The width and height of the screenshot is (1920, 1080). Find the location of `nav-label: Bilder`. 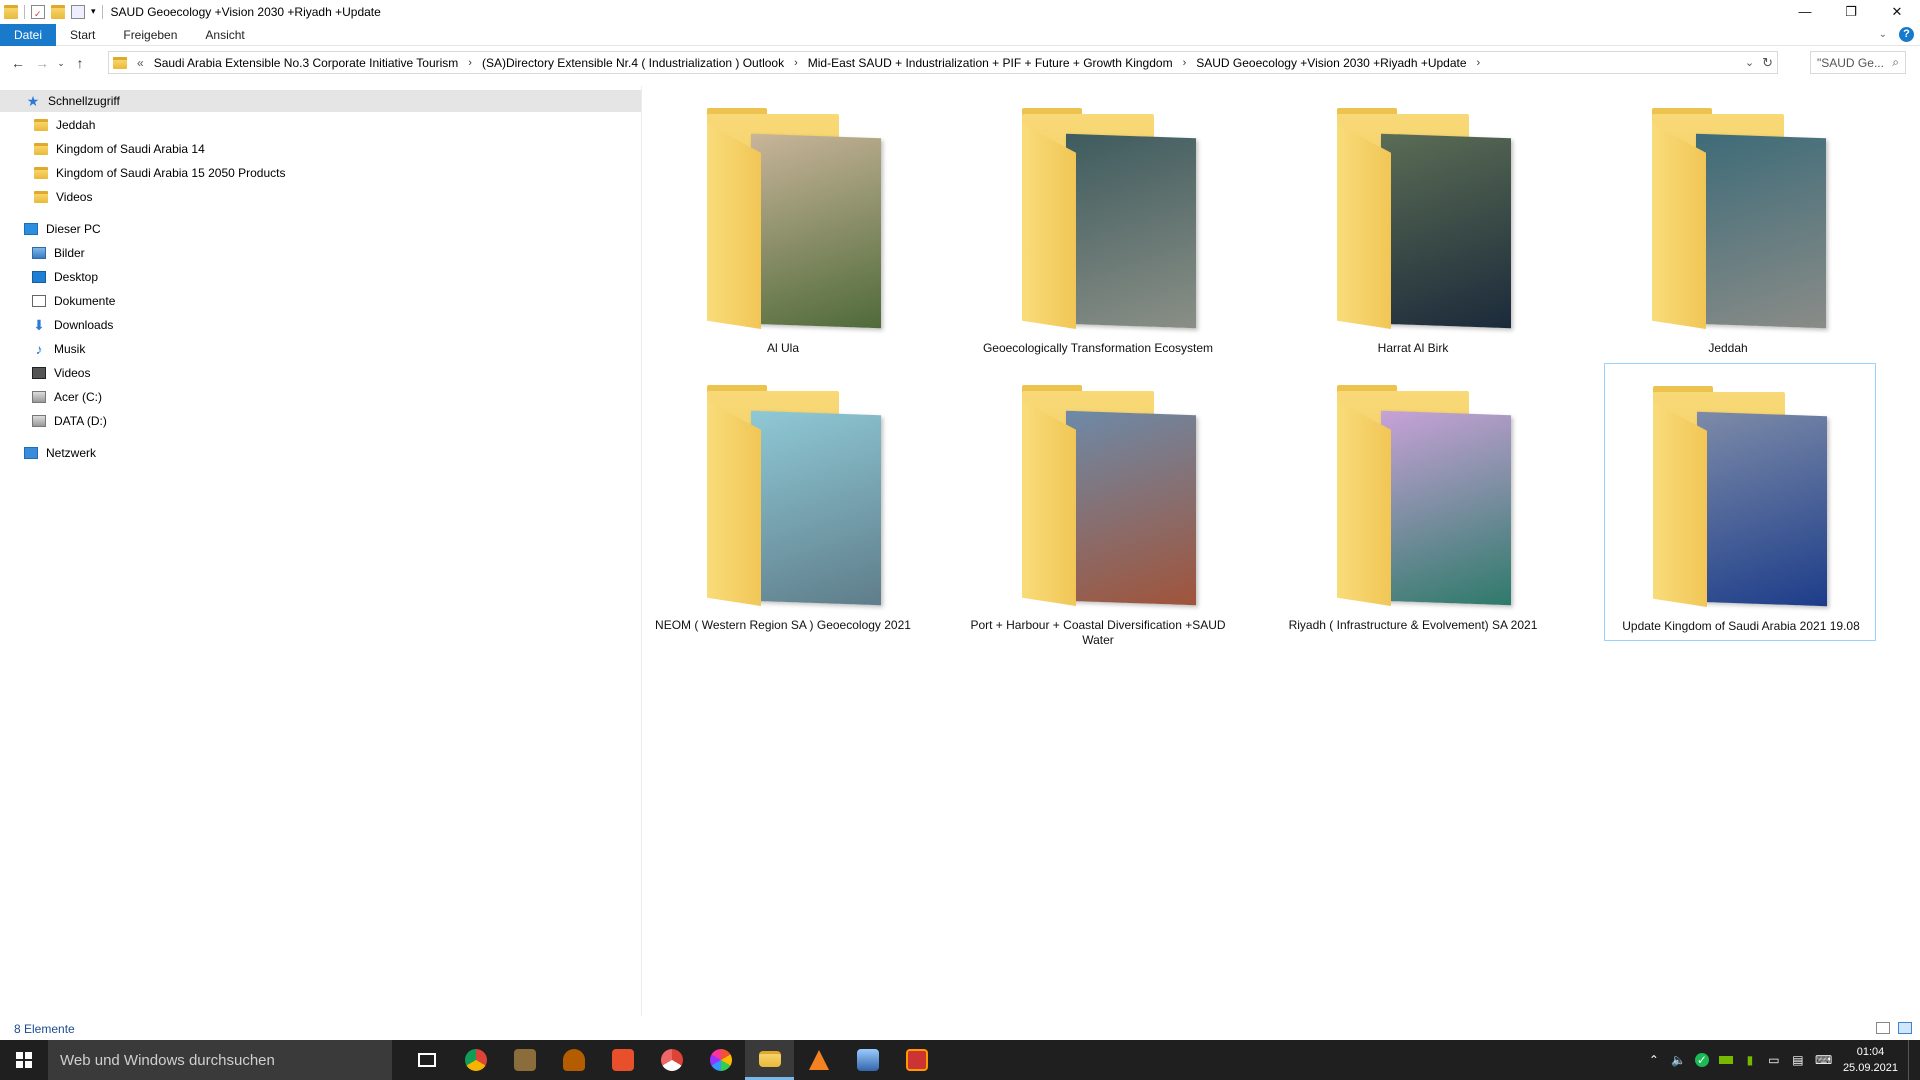

nav-label: Bilder is located at coordinates (69, 253).